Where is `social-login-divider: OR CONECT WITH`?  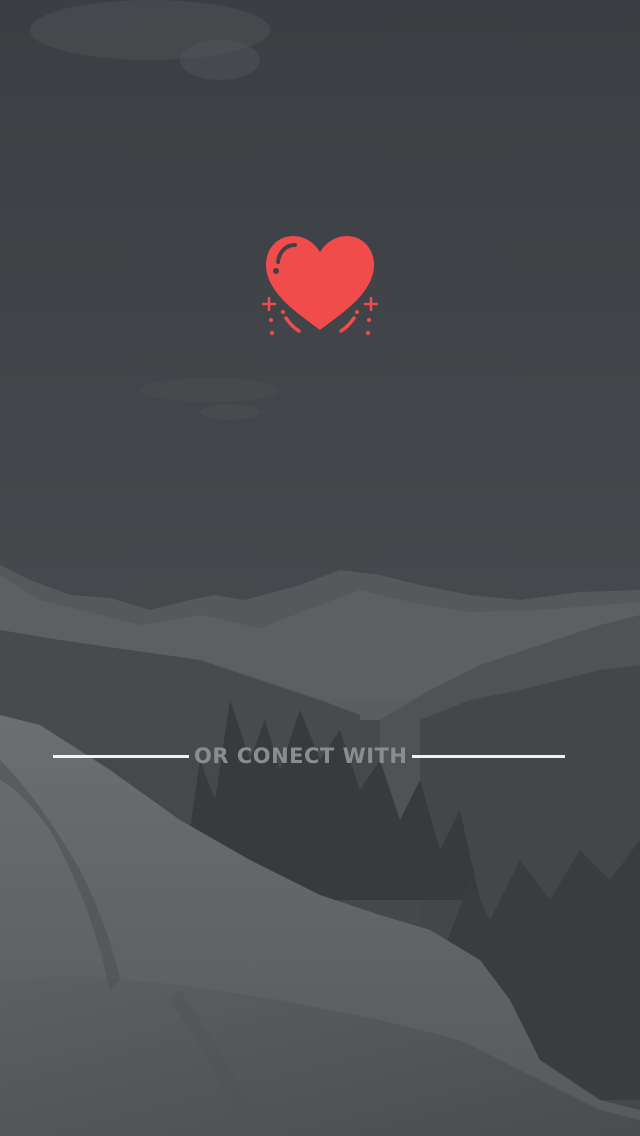
social-login-divider: OR CONECT WITH is located at coordinates (320, 756).